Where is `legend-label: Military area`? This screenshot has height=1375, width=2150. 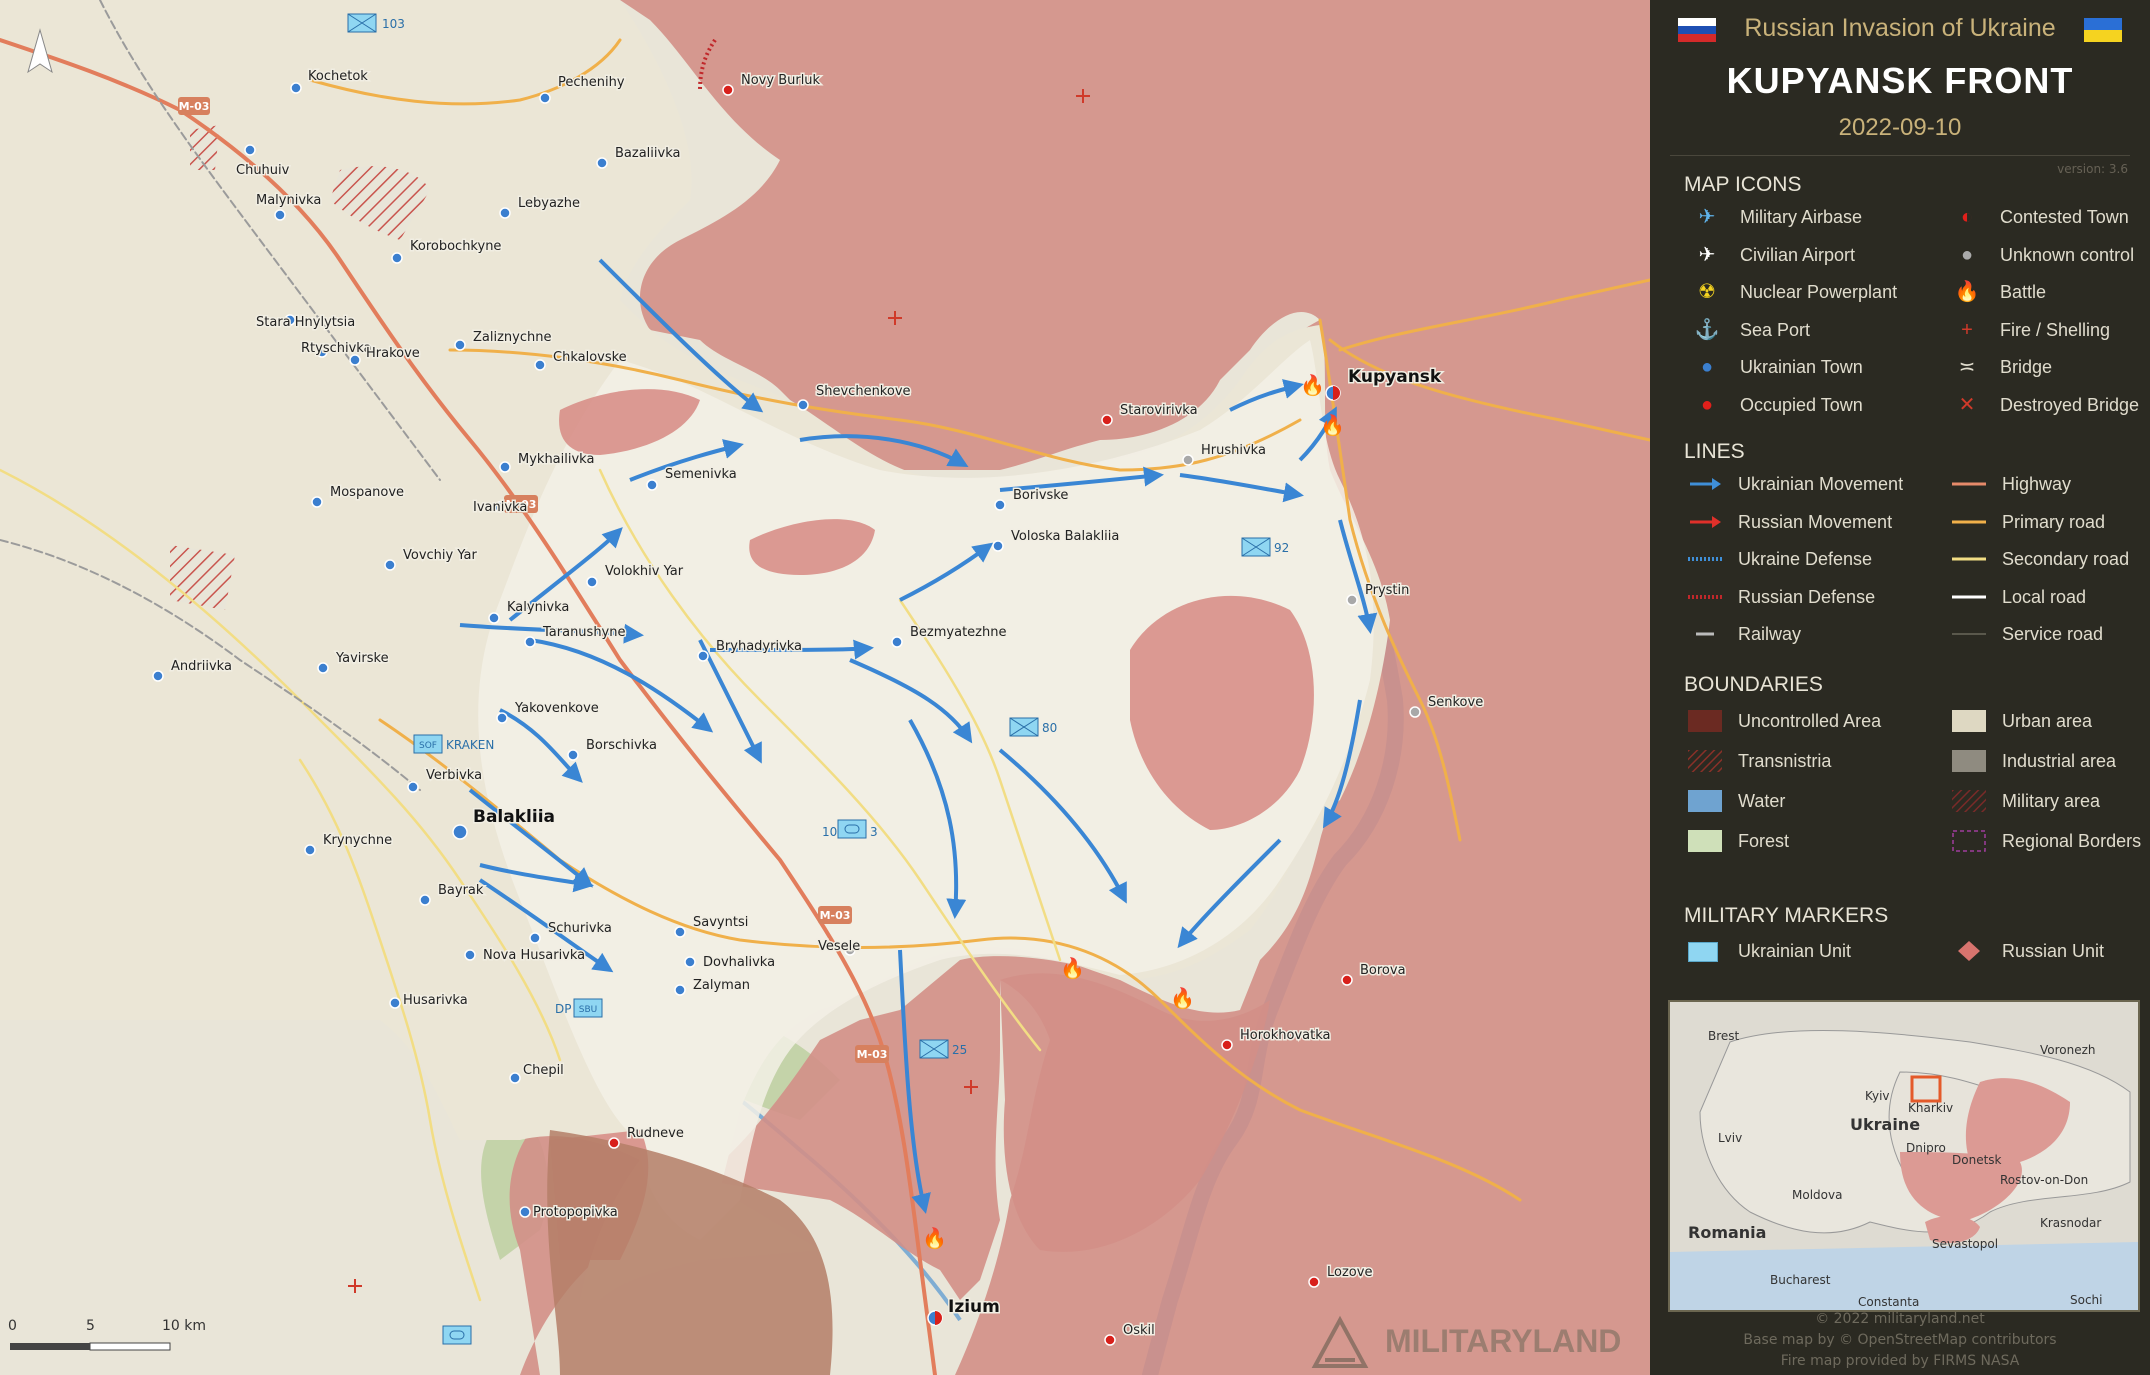
legend-label: Military area is located at coordinates (2051, 801).